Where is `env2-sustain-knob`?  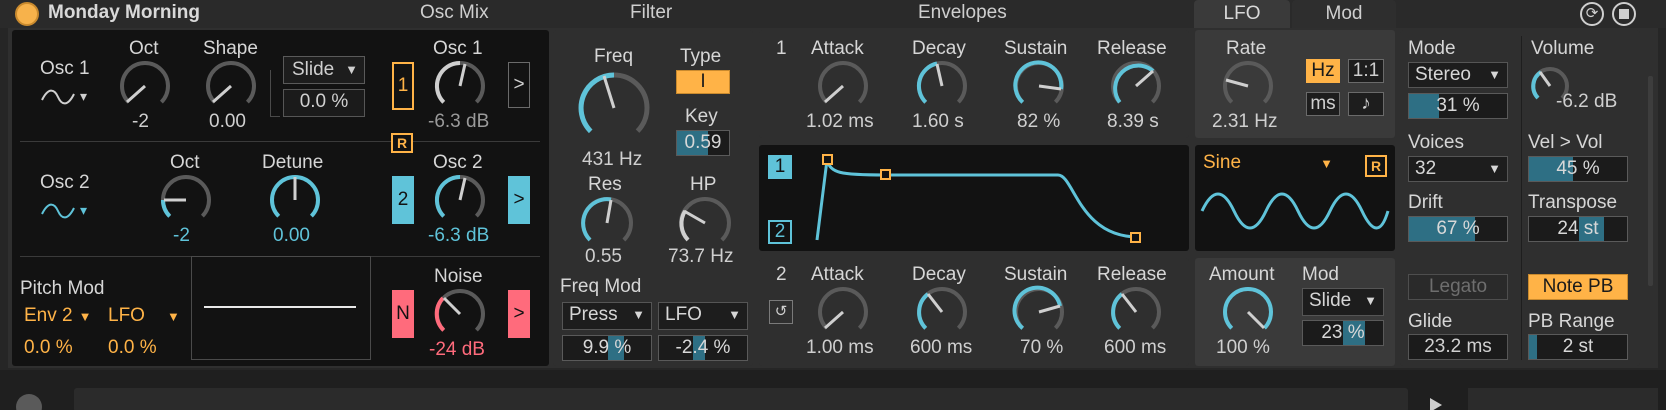 env2-sustain-knob is located at coordinates (1039, 312).